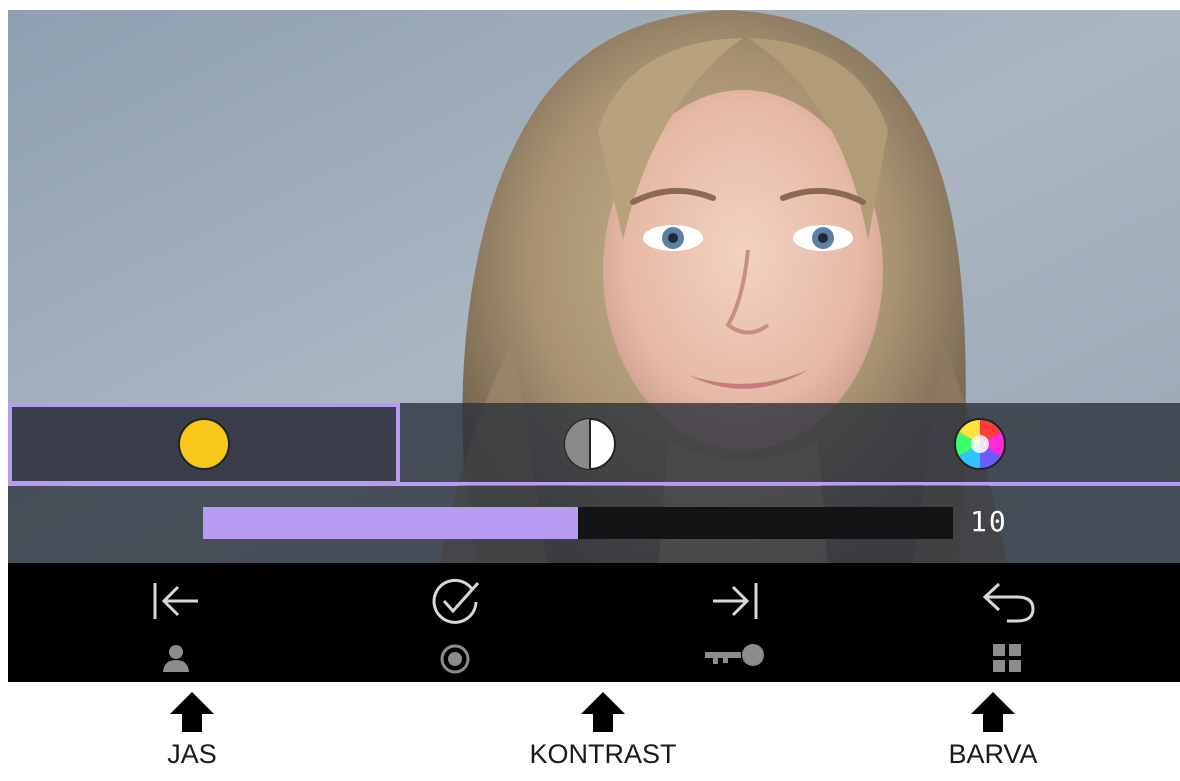  Describe the element at coordinates (390, 523) in the screenshot. I see `slider-fill` at that location.